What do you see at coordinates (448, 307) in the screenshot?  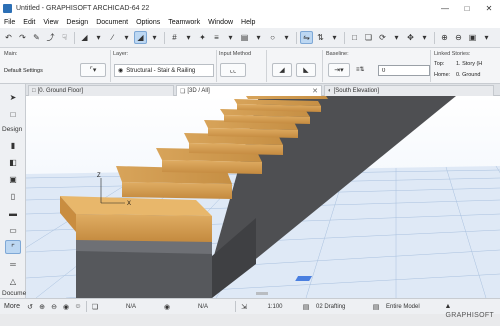 I see `renovation-icon: ▲` at bounding box center [448, 307].